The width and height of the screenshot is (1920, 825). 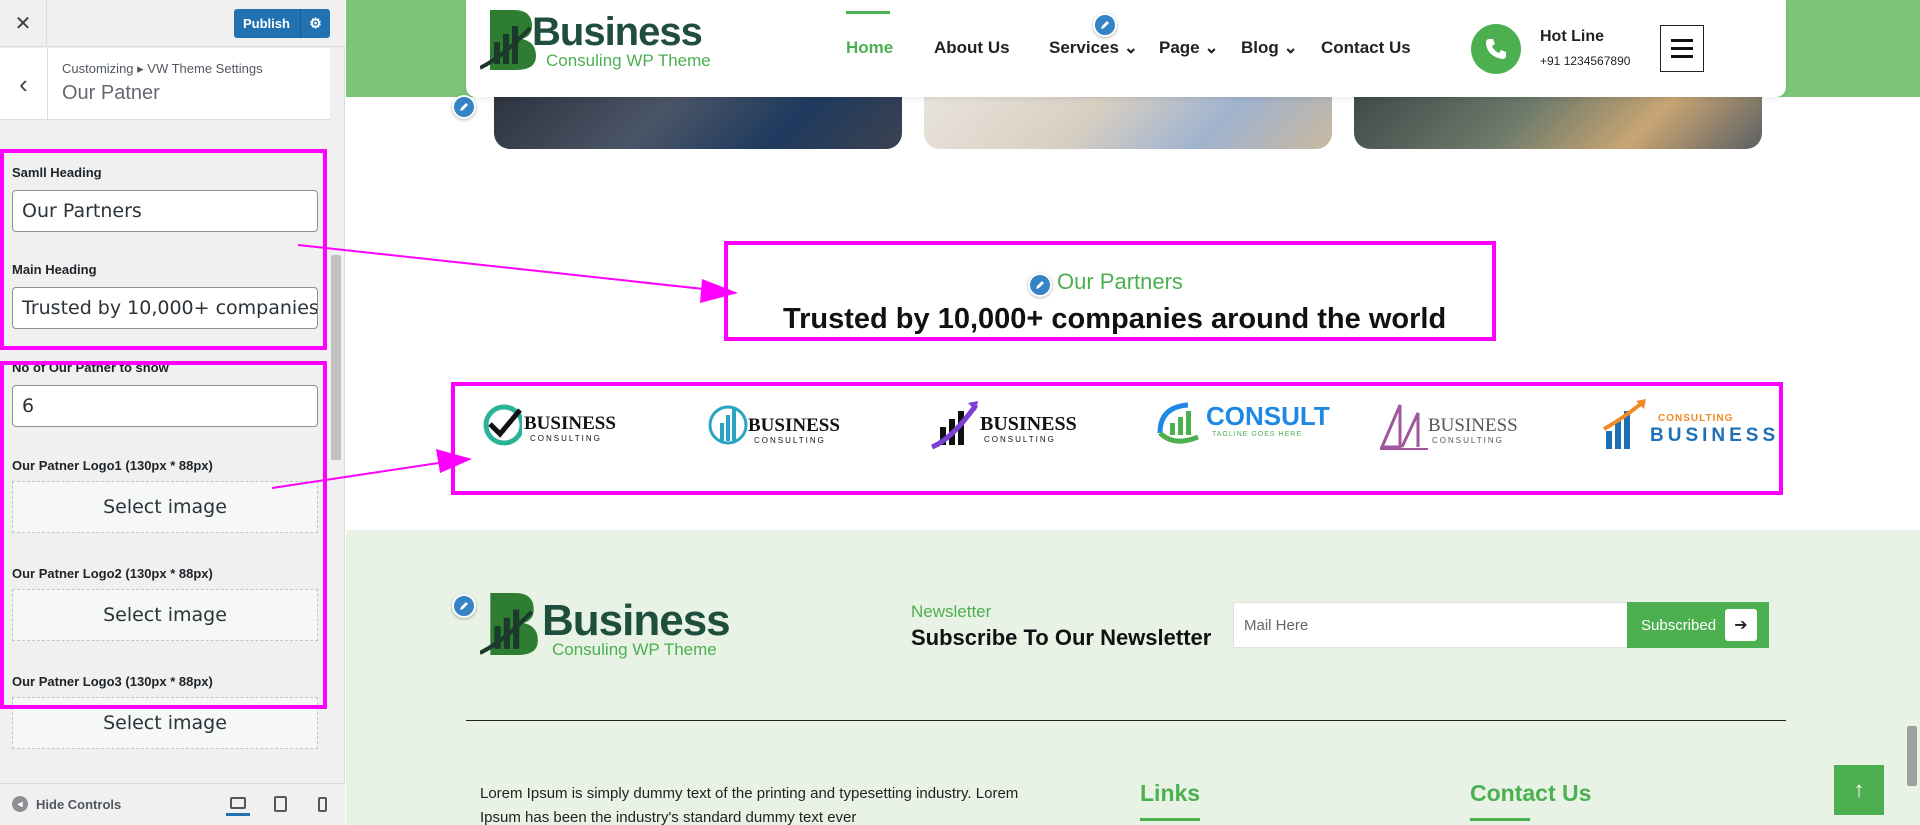 What do you see at coordinates (1741, 625) in the screenshot?
I see `arrow-right-icon: ➔` at bounding box center [1741, 625].